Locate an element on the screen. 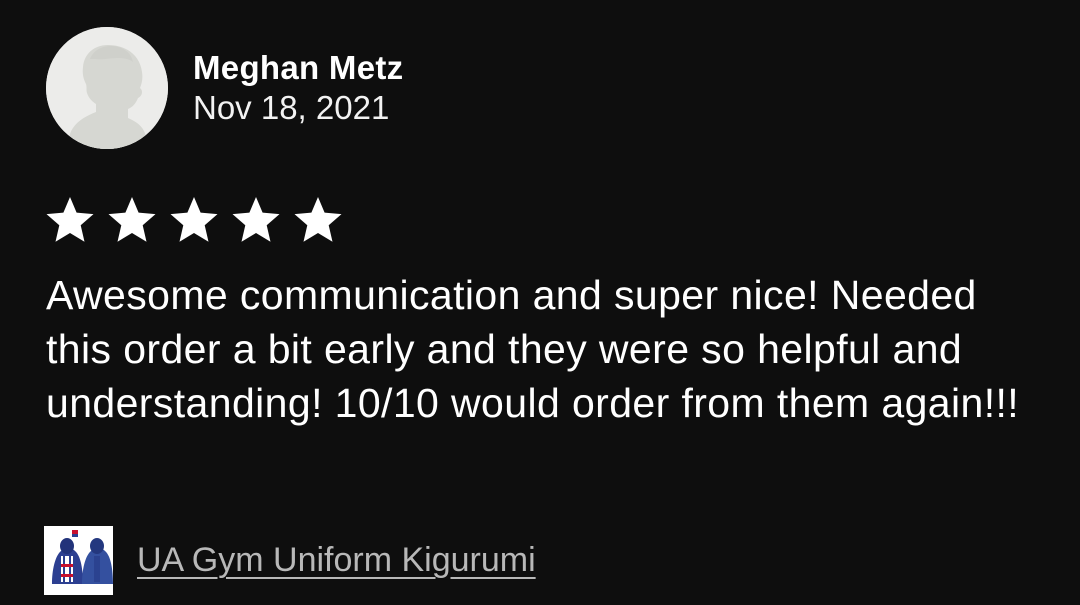  product-link: UA Gym Uniform Kigurumi is located at coordinates (336, 560).